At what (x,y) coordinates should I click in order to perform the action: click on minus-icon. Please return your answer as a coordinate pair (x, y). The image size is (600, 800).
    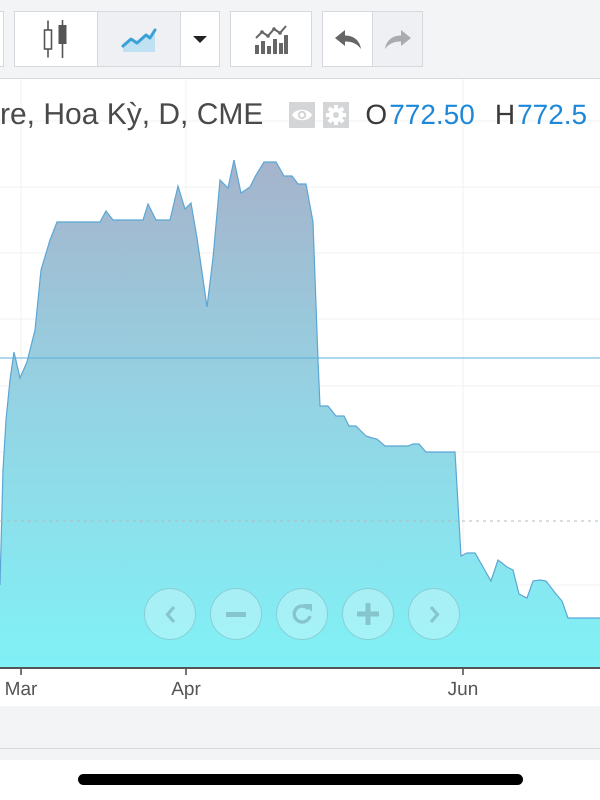
    Looking at the image, I should click on (236, 614).